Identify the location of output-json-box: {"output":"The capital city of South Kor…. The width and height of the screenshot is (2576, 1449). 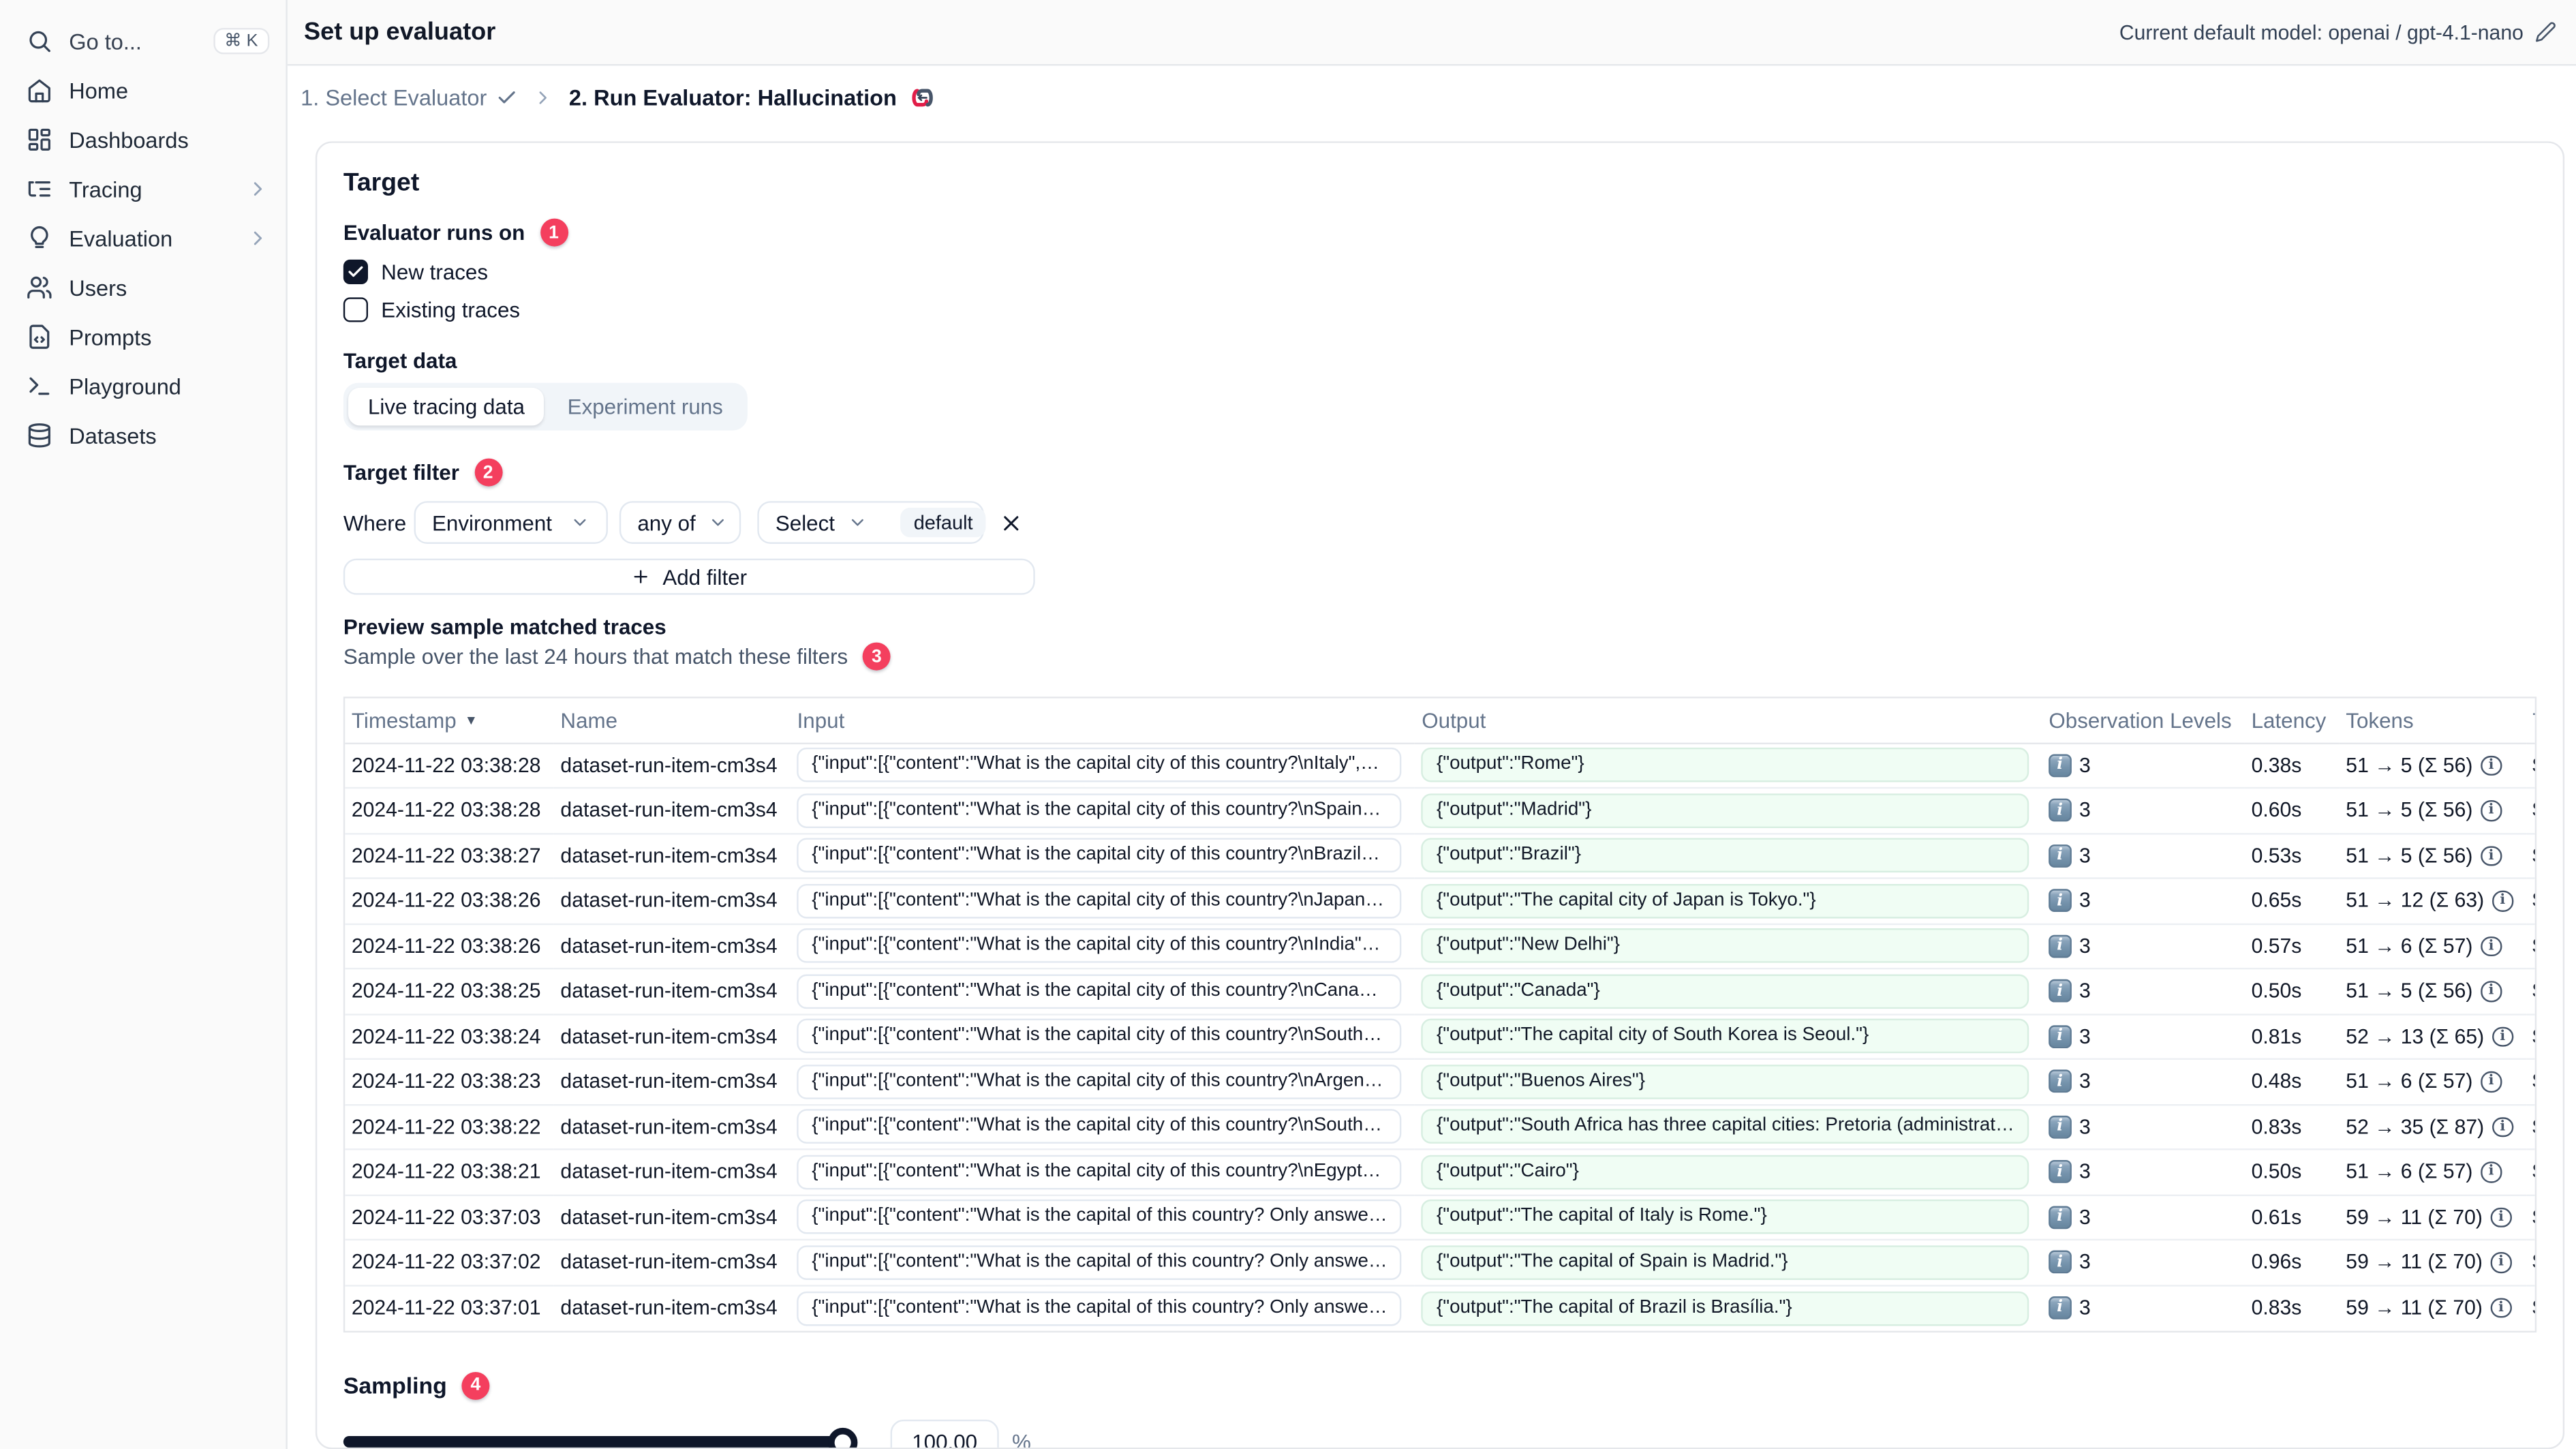
(1725, 1037).